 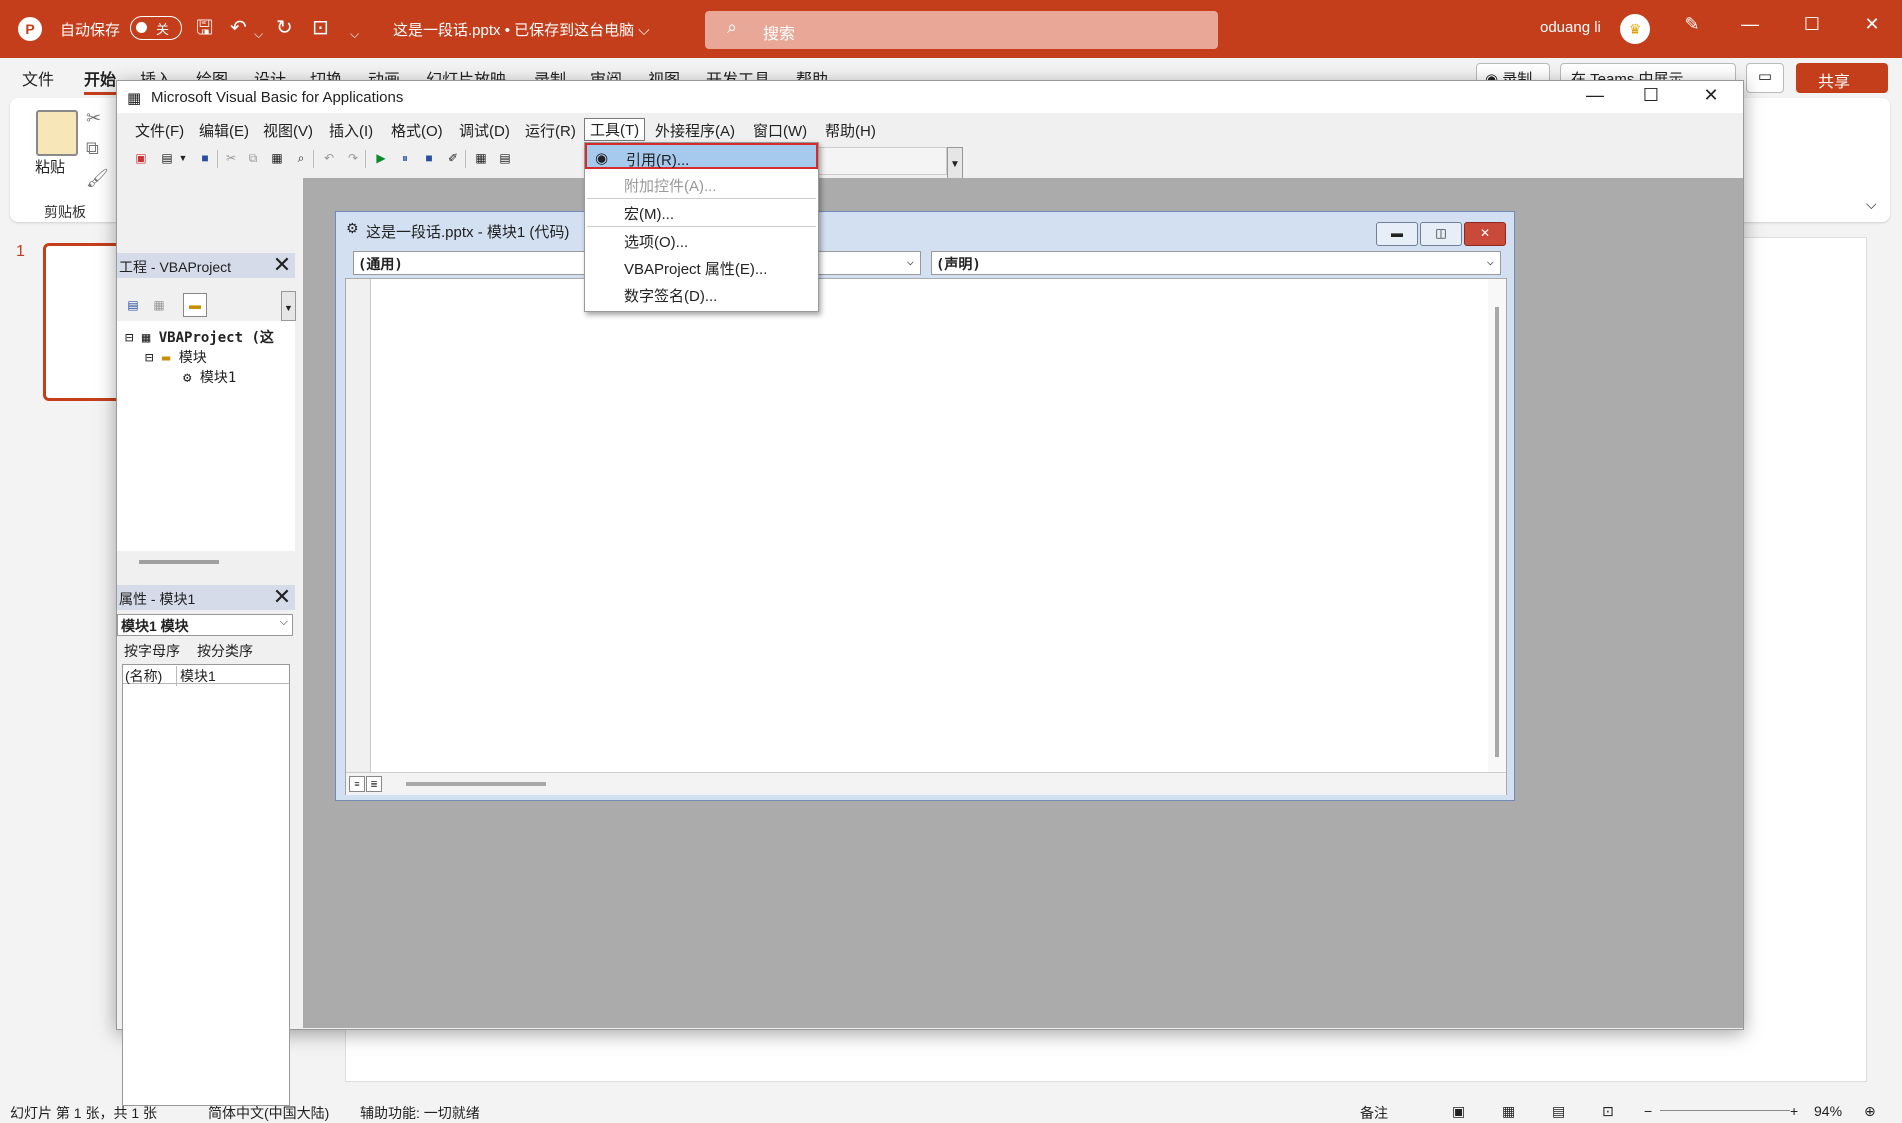 I want to click on toolbar-overflow-icon: ▼, so click(x=955, y=163).